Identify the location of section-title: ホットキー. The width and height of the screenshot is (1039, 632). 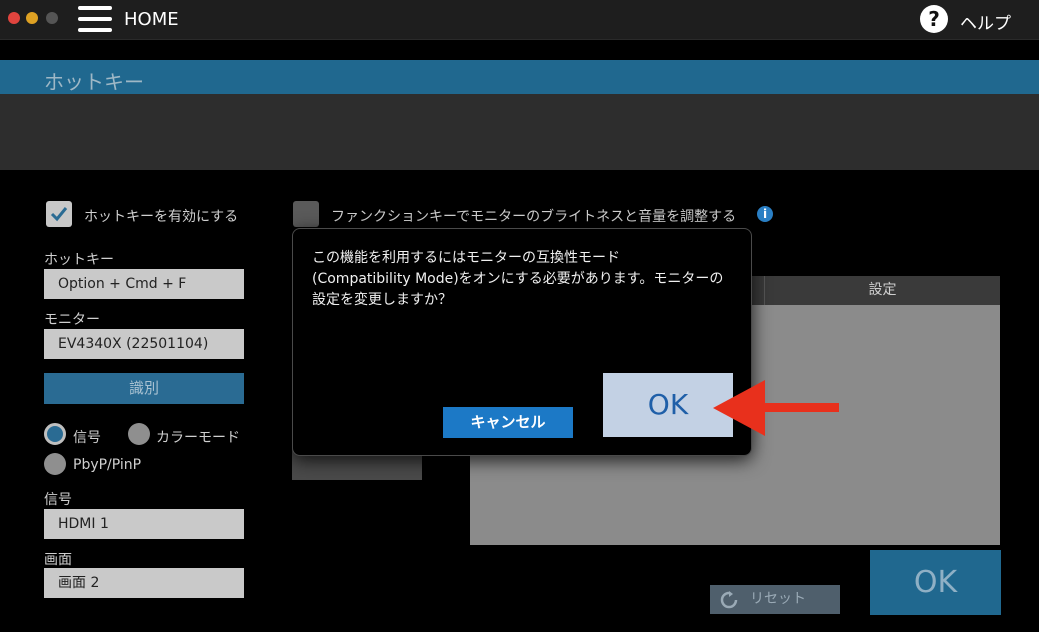
(94, 82).